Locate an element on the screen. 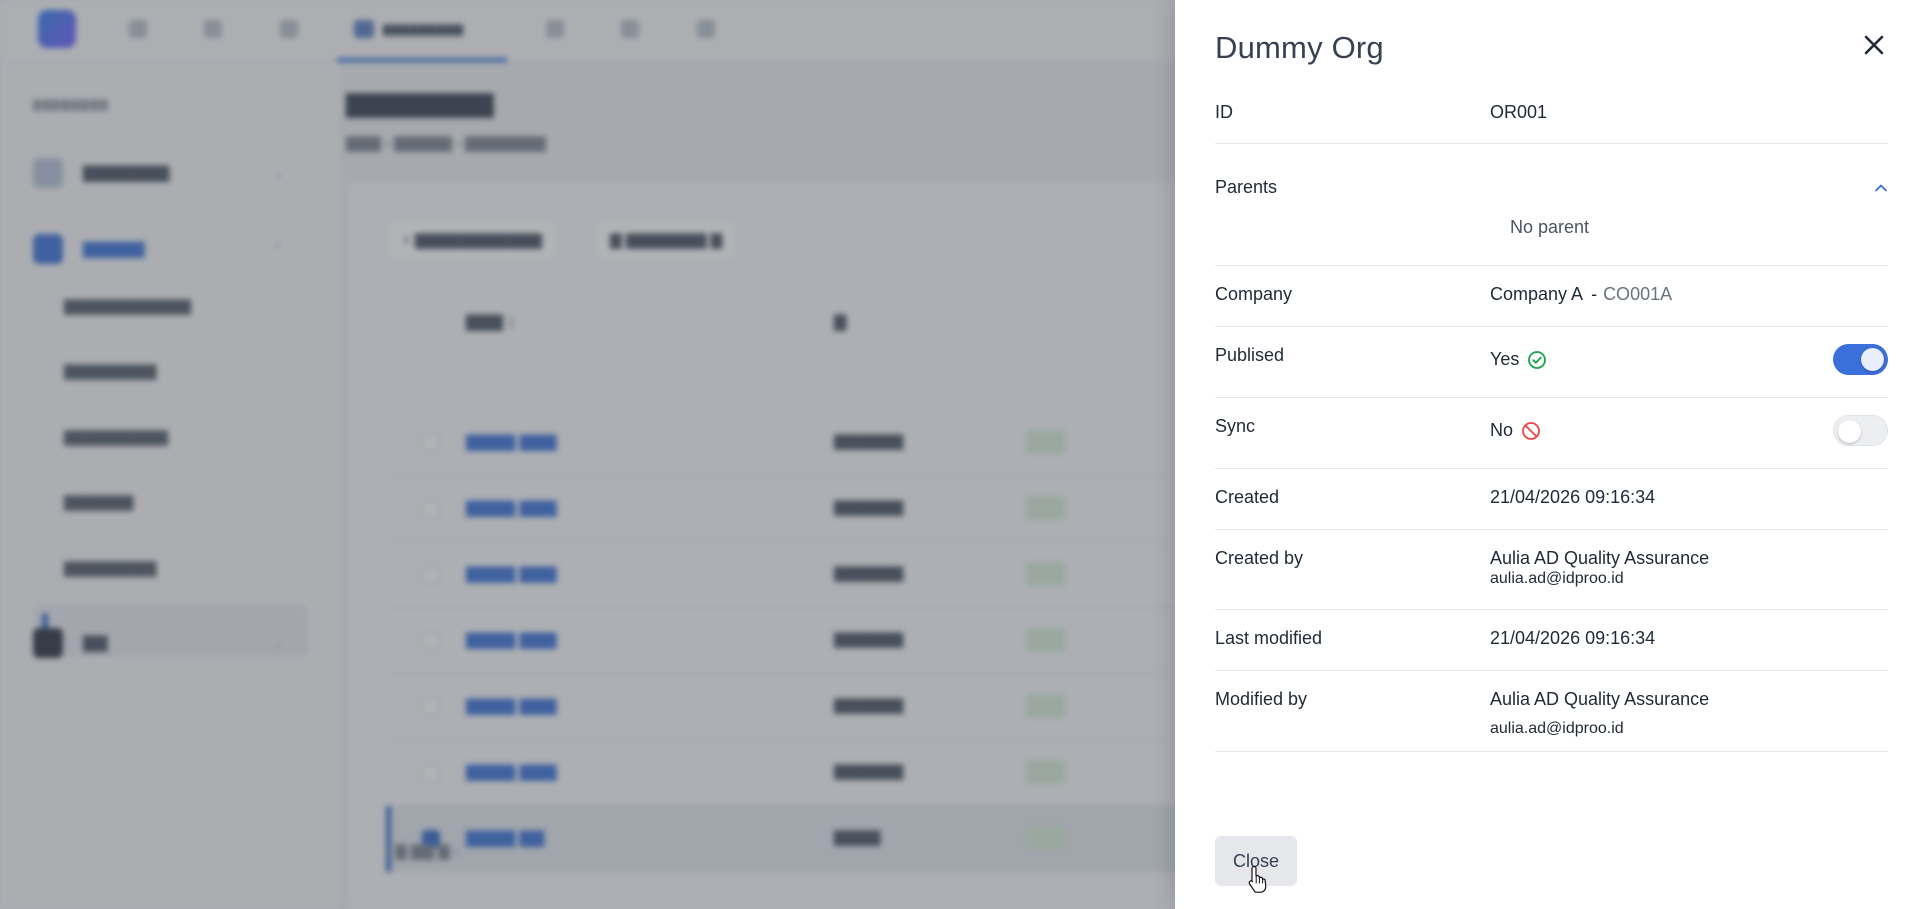  field-row-parents: Parents No parent is located at coordinates (1551, 205).